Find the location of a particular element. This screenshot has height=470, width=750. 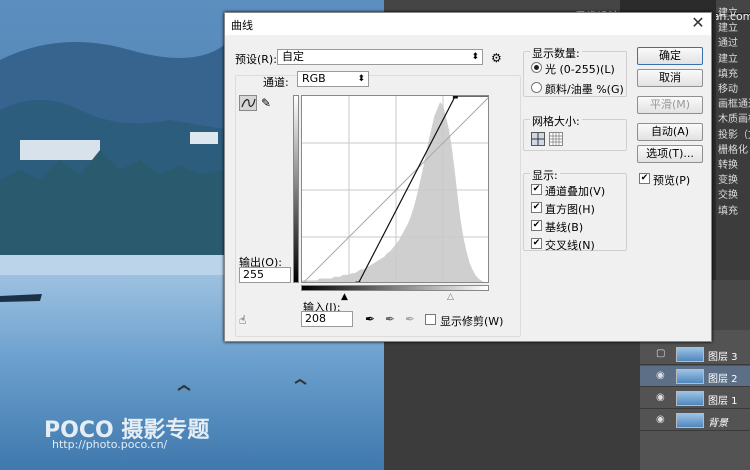

layer-name: 背景 is located at coordinates (718, 423).